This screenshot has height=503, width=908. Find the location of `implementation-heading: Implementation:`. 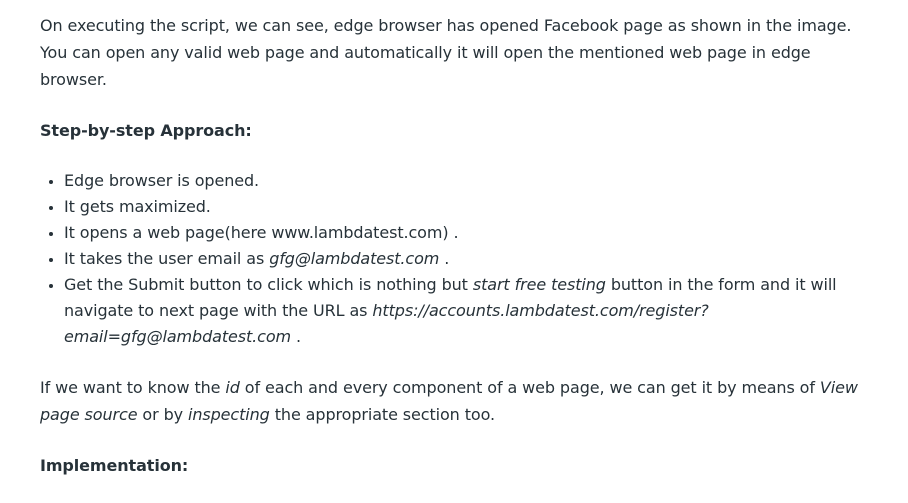

implementation-heading: Implementation: is located at coordinates (114, 465).